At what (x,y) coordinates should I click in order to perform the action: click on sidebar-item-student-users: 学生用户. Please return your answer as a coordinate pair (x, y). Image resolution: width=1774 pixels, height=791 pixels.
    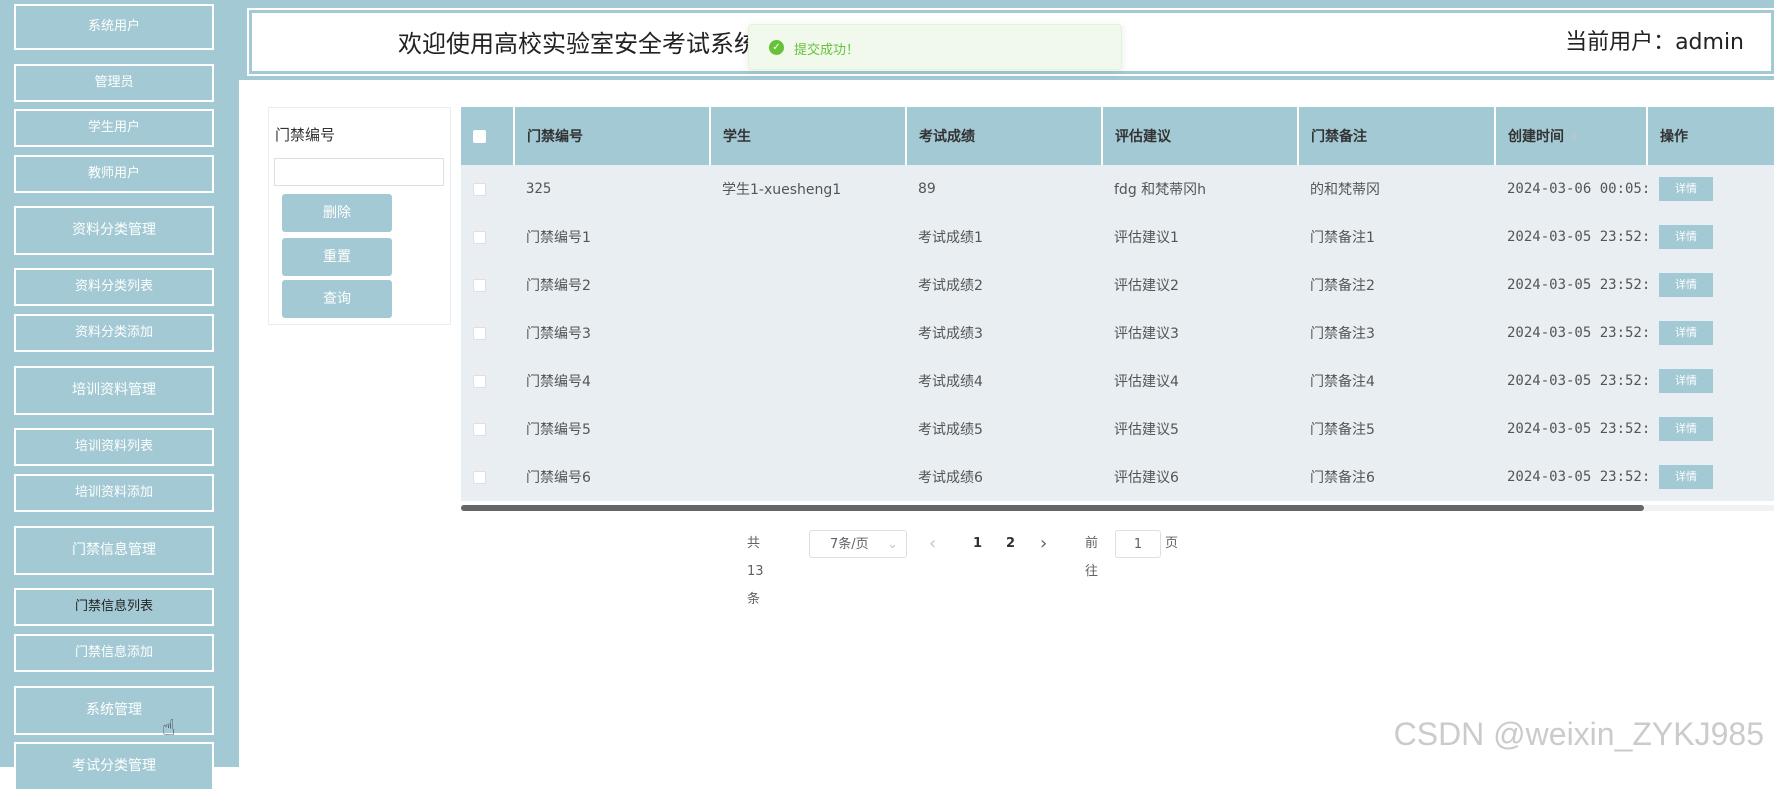
    Looking at the image, I should click on (114, 128).